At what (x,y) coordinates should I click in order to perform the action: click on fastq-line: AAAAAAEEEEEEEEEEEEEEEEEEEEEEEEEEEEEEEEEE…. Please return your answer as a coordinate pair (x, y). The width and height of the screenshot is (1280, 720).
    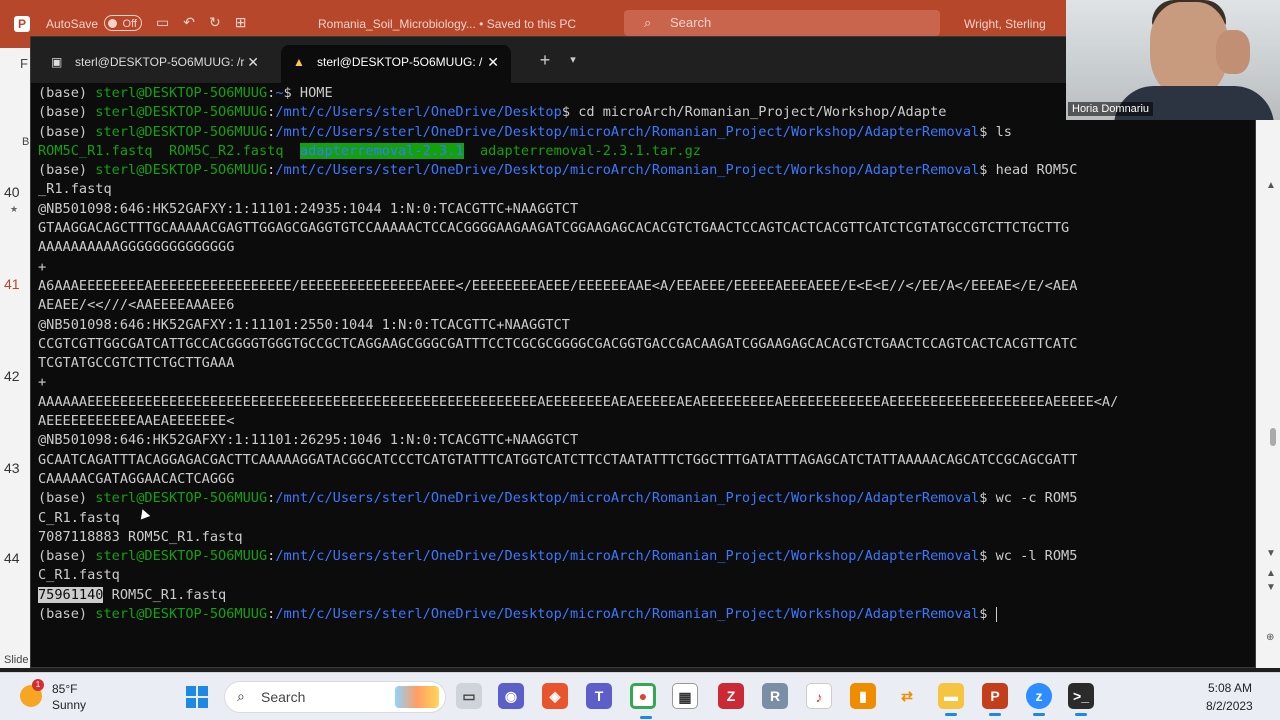
    Looking at the image, I should click on (578, 401).